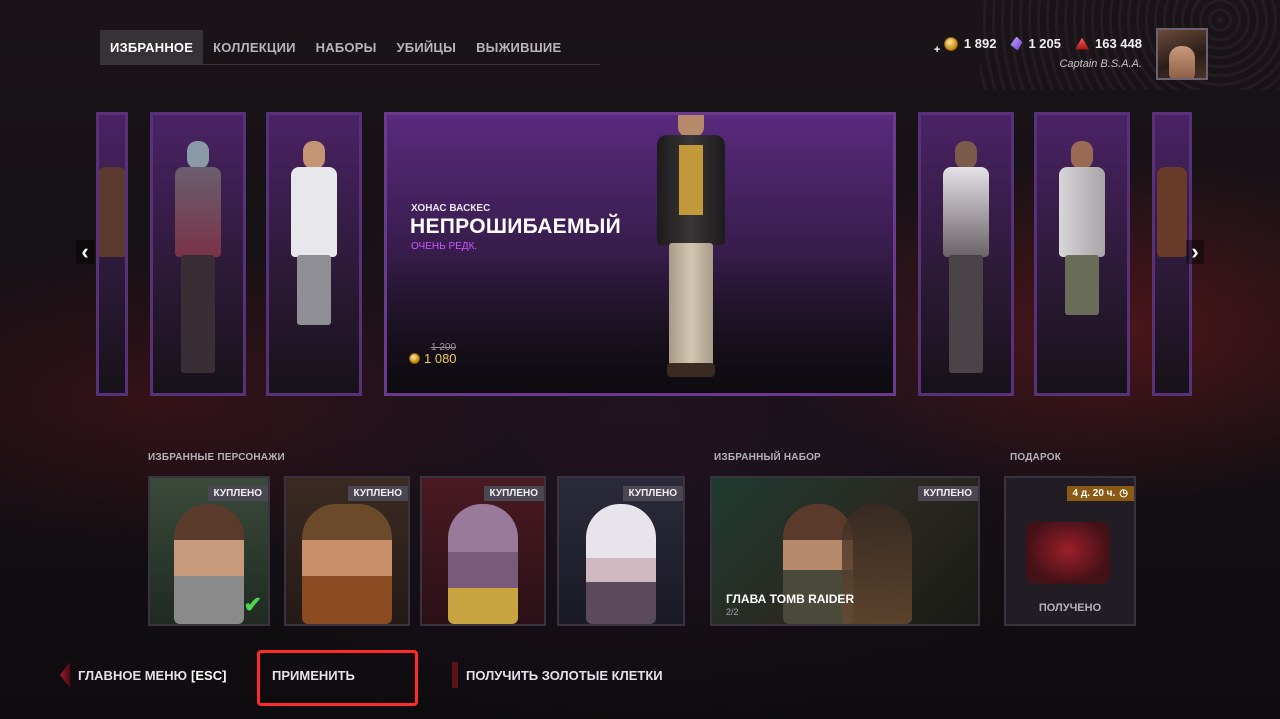  I want to click on avatar, so click(1182, 54).